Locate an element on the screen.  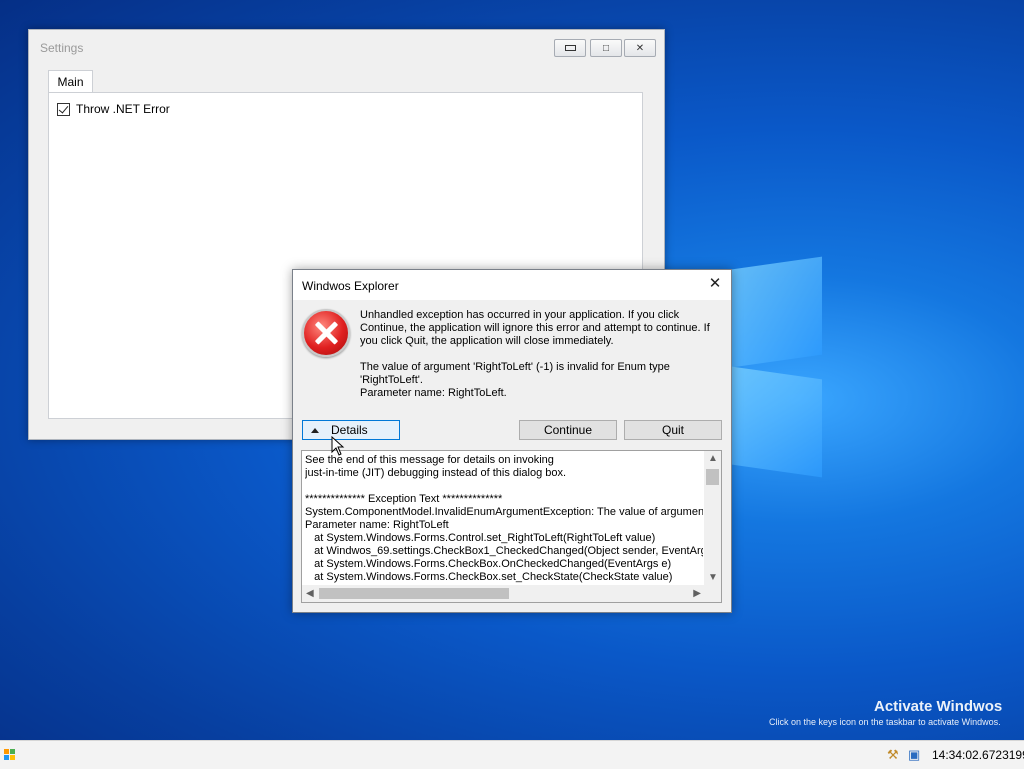
close-icon: ✕ is located at coordinates (715, 284).